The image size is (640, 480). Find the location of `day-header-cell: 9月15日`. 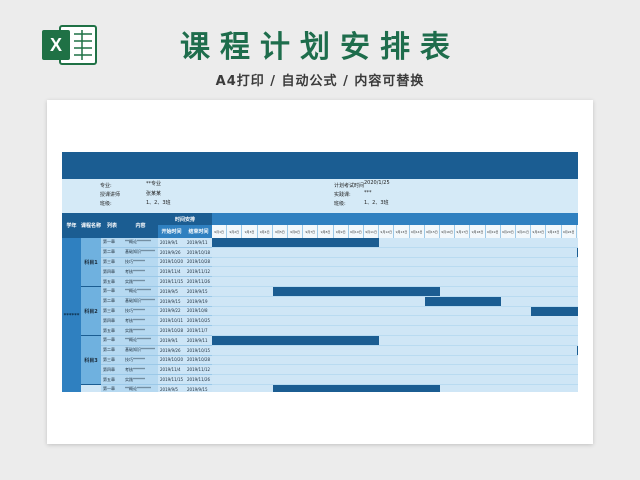

day-header-cell: 9月15日 is located at coordinates (432, 231).